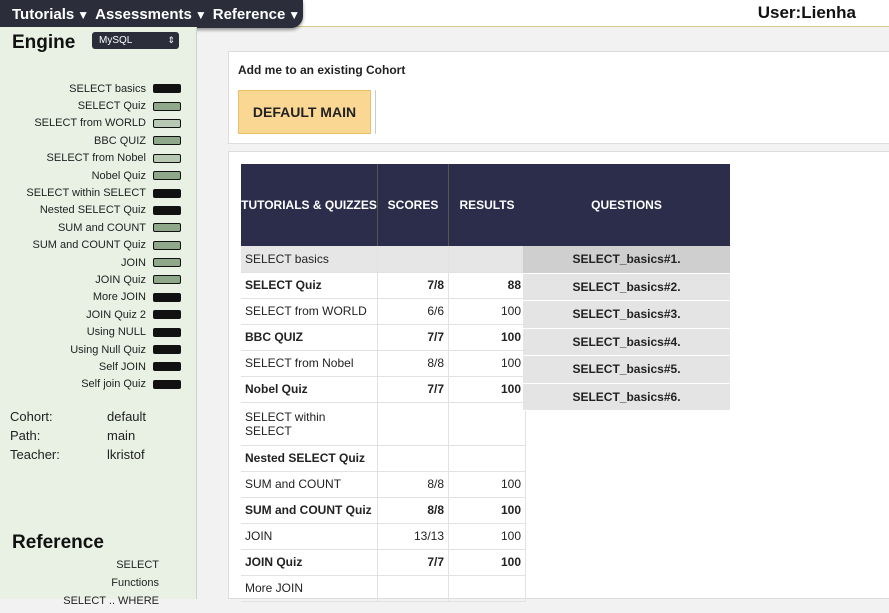 The image size is (889, 613). What do you see at coordinates (83, 14) in the screenshot?
I see `dropdown-arrow-icon: ▼` at bounding box center [83, 14].